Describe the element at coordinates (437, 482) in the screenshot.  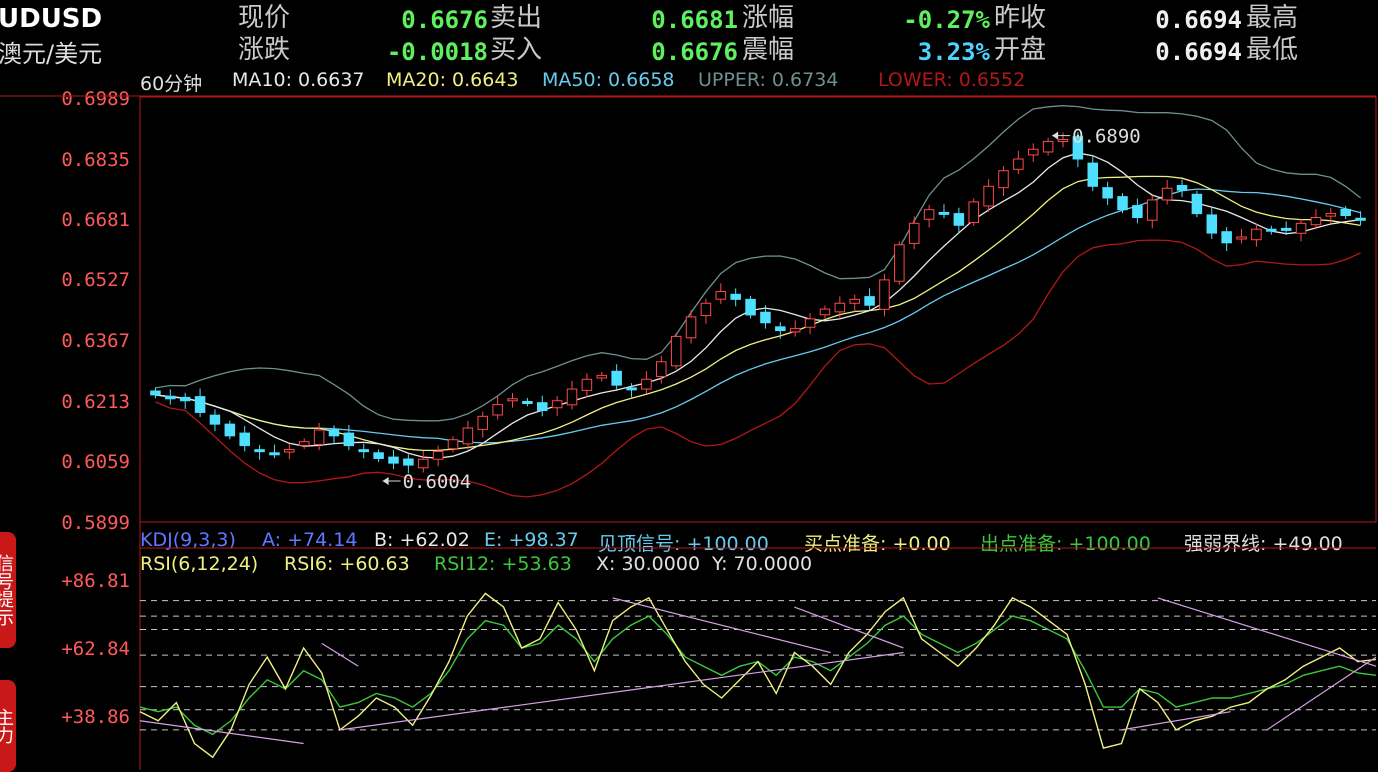
I see `annotation-label: 0.6004` at that location.